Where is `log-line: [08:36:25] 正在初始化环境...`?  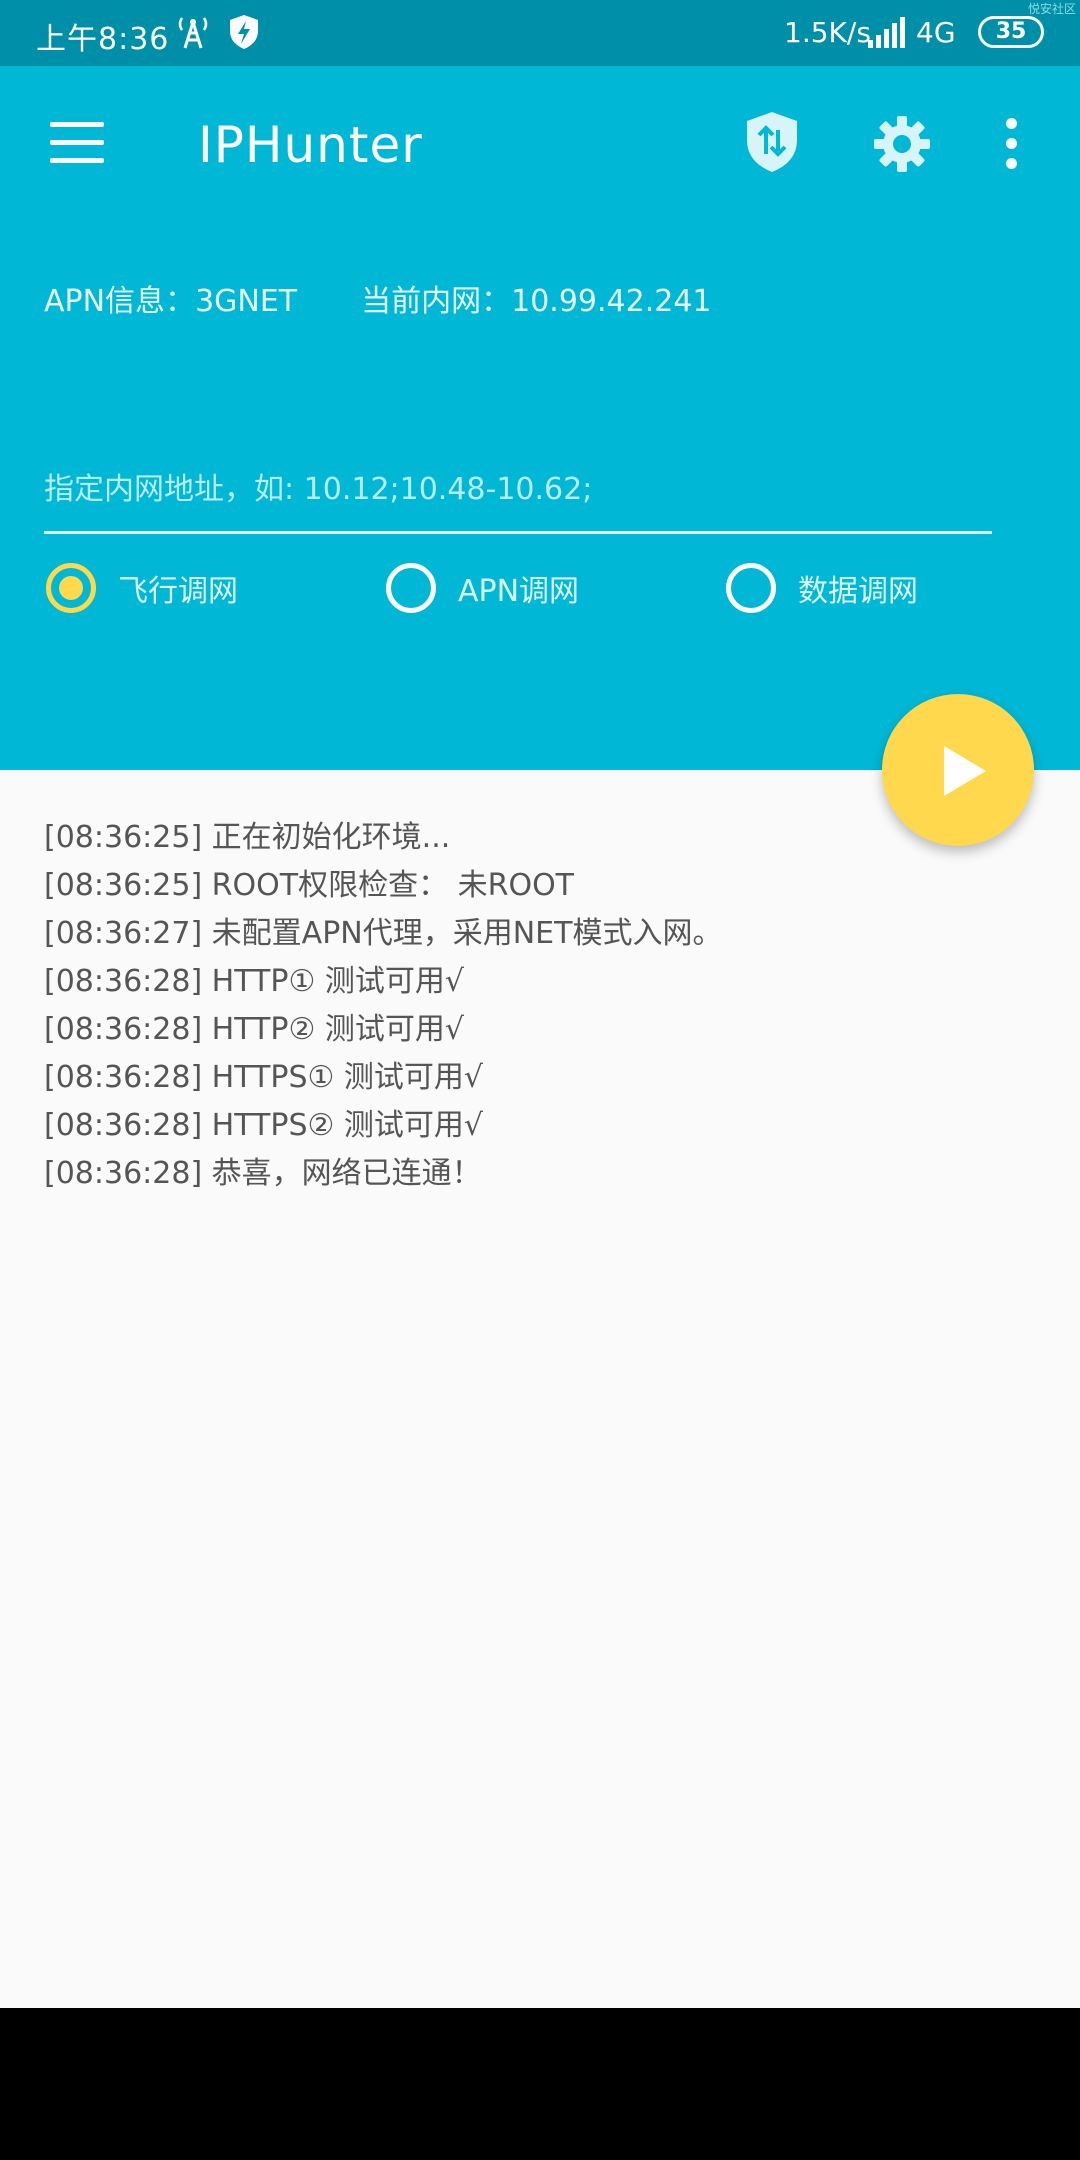 log-line: [08:36:25] 正在初始化环境... is located at coordinates (247, 837).